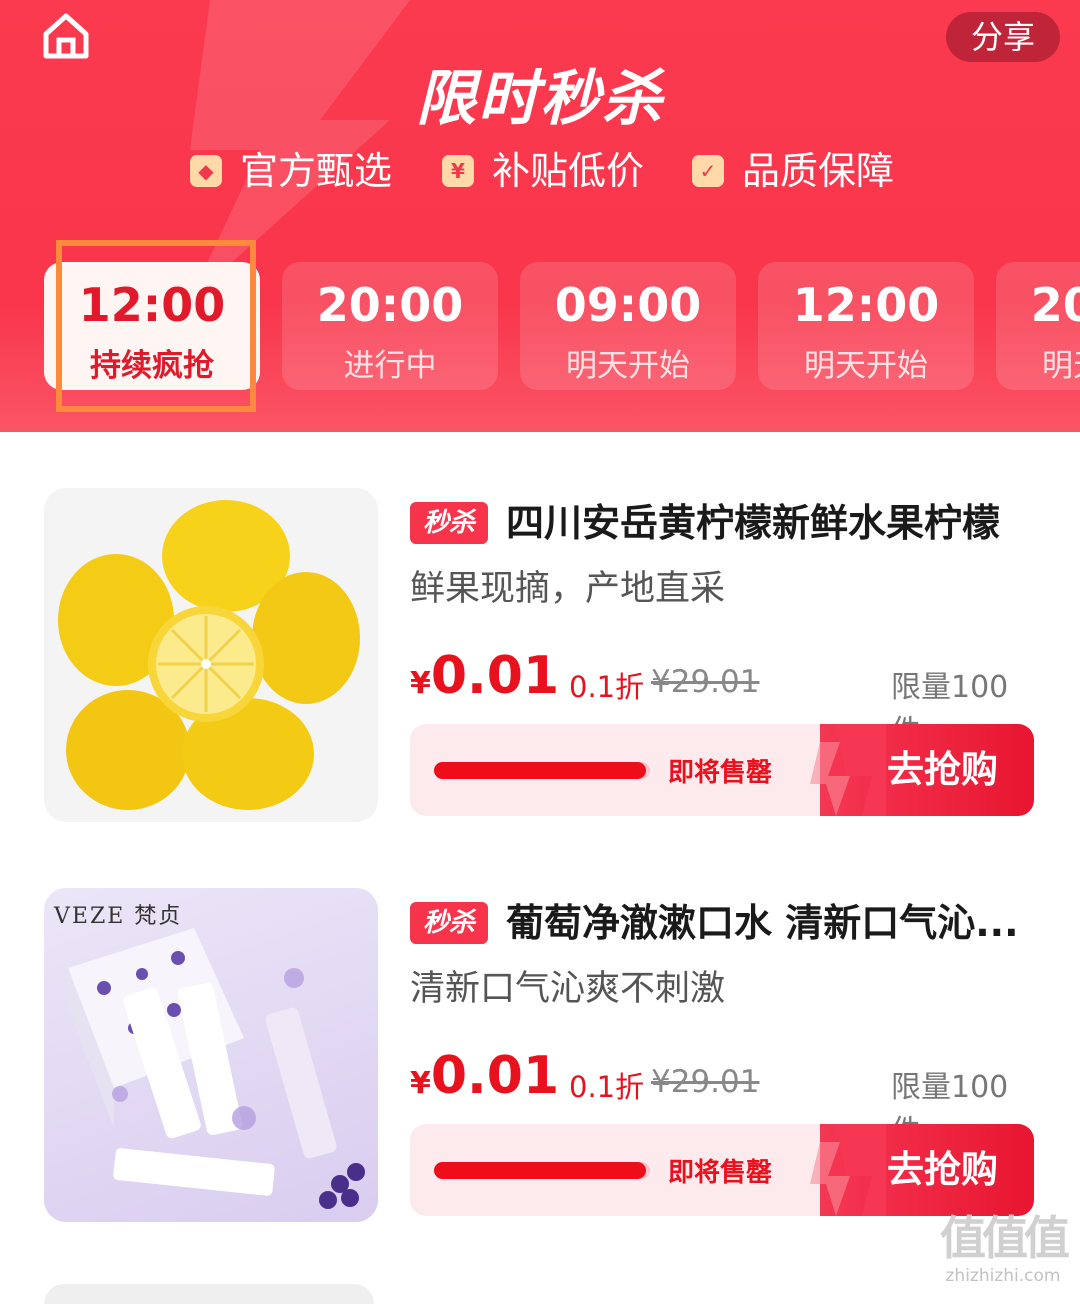 This screenshot has width=1080, height=1304. I want to click on yen-coupon-icon: ¥, so click(458, 171).